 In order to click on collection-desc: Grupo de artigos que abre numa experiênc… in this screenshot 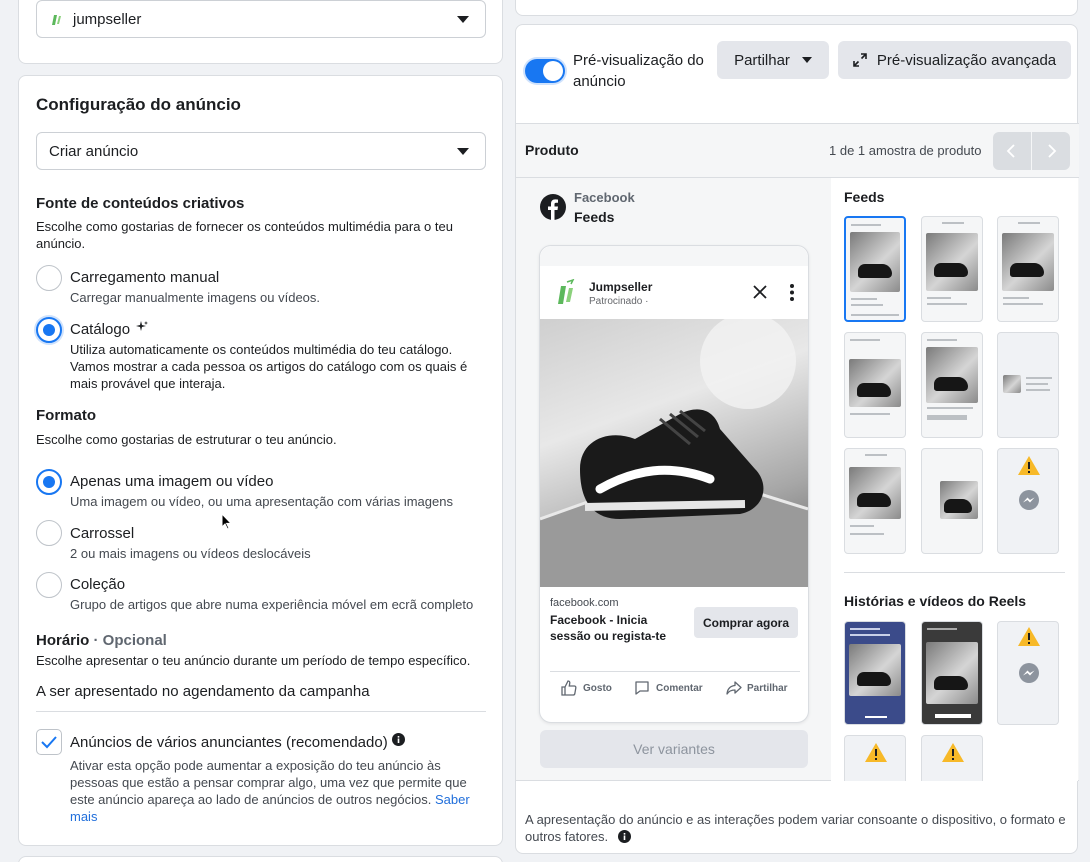, I will do `click(272, 604)`.